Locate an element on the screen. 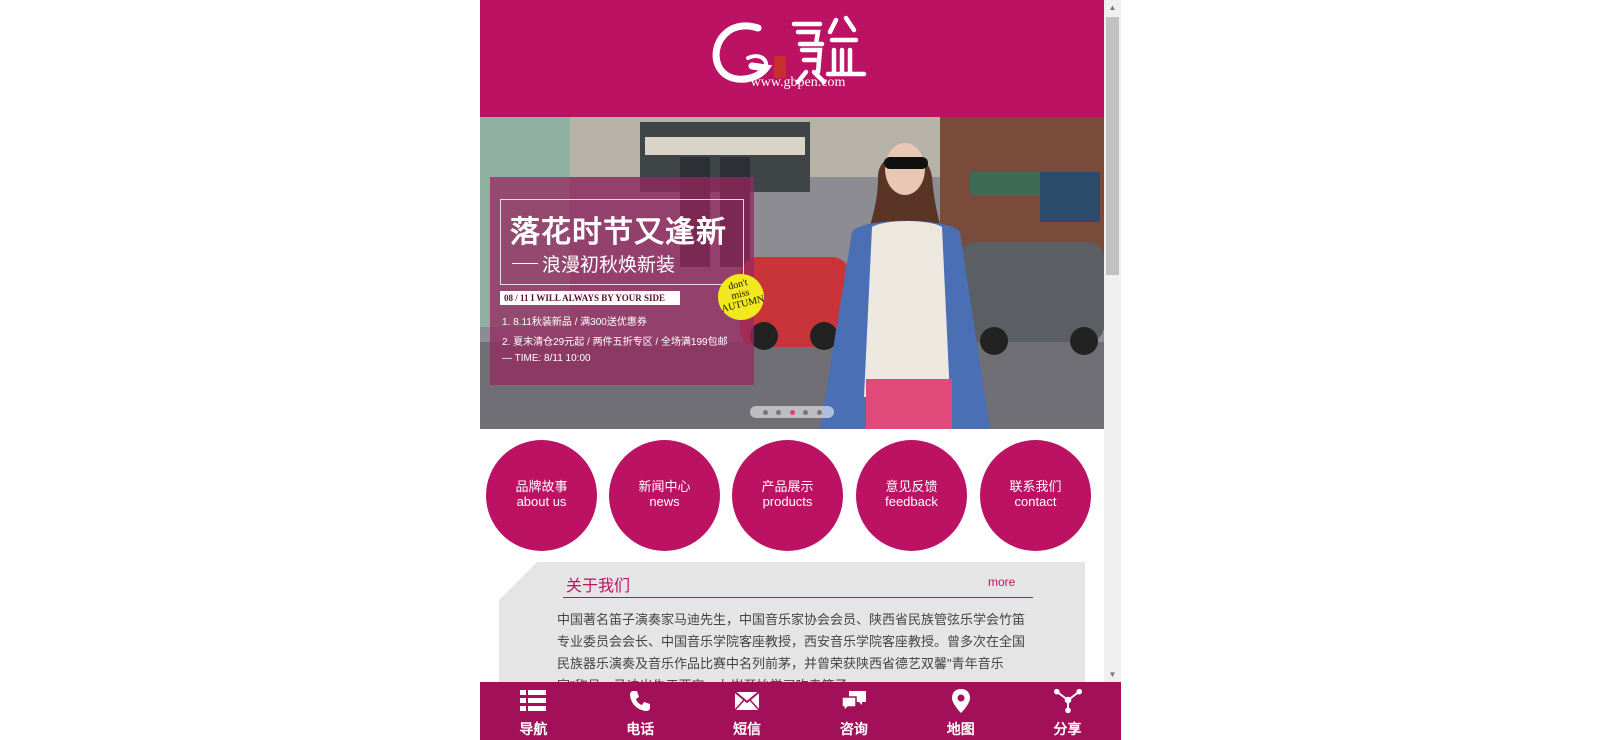  toolbar-sms-button: 短信 is located at coordinates (747, 711).